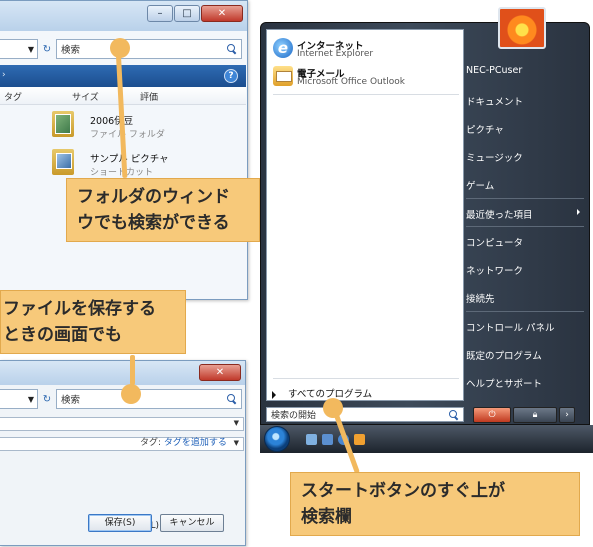  What do you see at coordinates (93, 322) in the screenshot?
I see `callout-save: ファイルを保存する ときの画面でも` at bounding box center [93, 322].